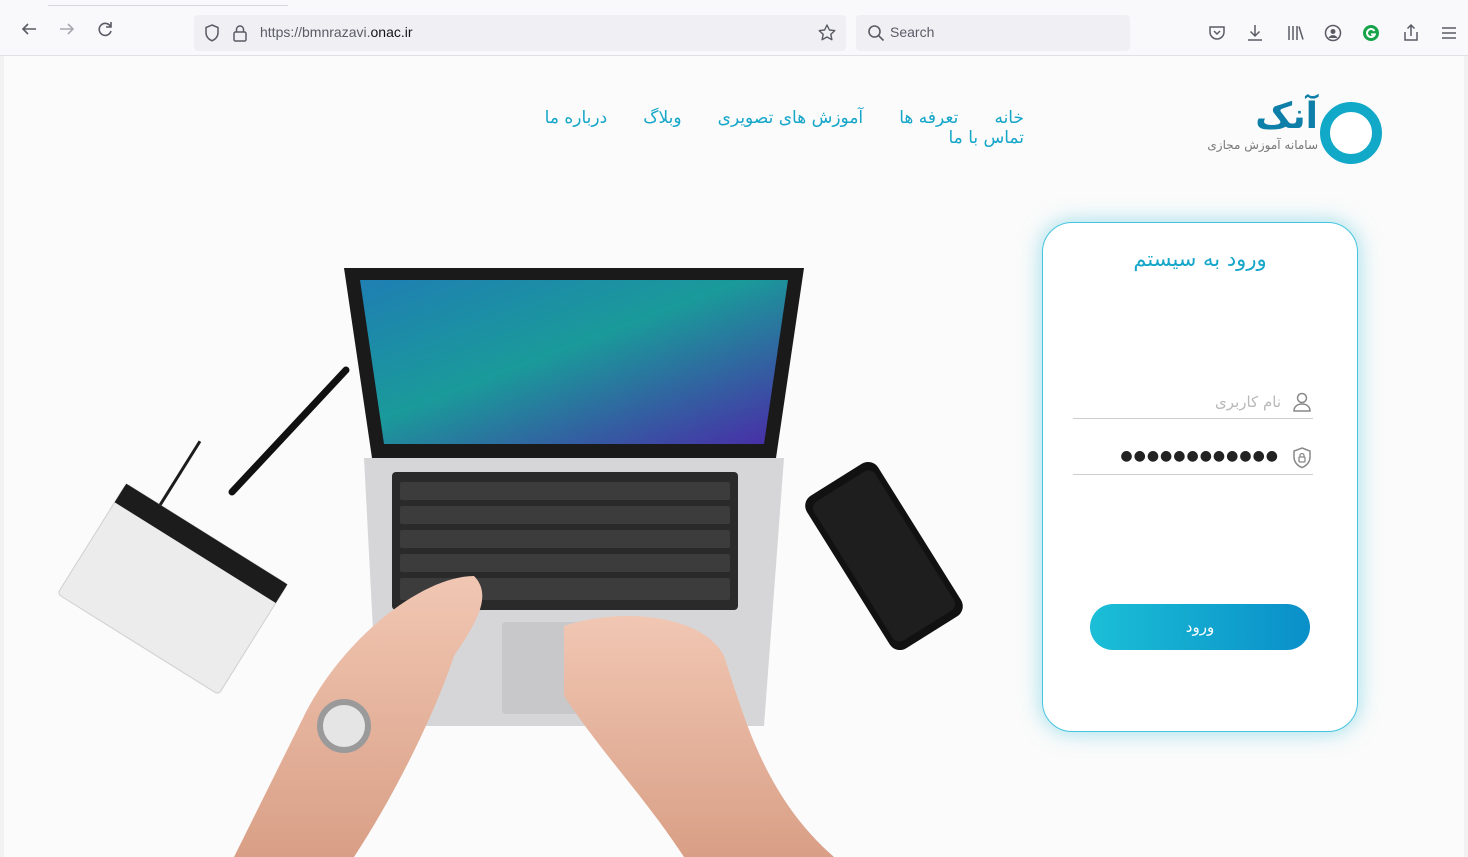 This screenshot has height=857, width=1468. I want to click on nav-contact: تماس با ما, so click(987, 138).